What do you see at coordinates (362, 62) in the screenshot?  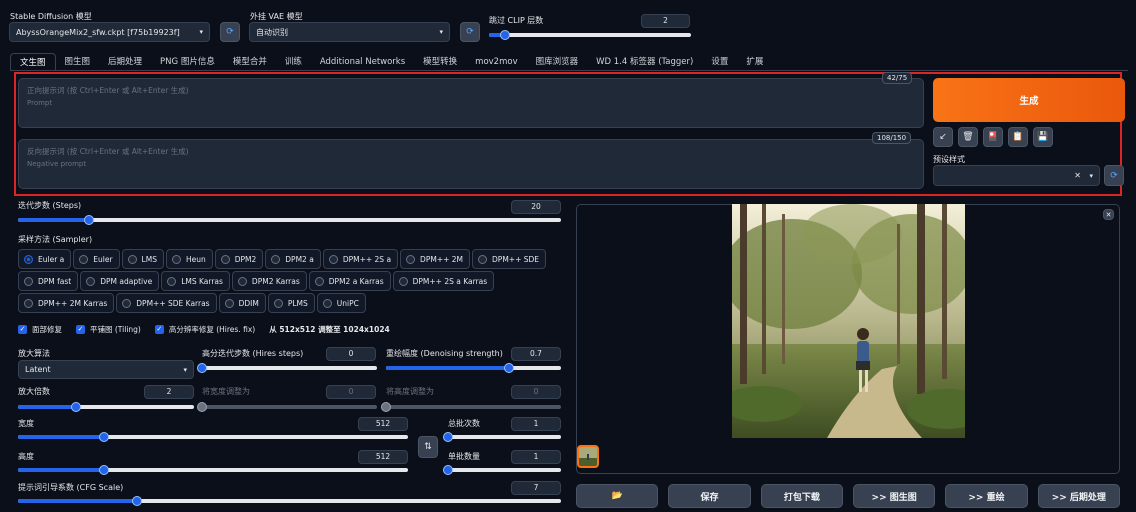 I see `tab-6: Additional Networks` at bounding box center [362, 62].